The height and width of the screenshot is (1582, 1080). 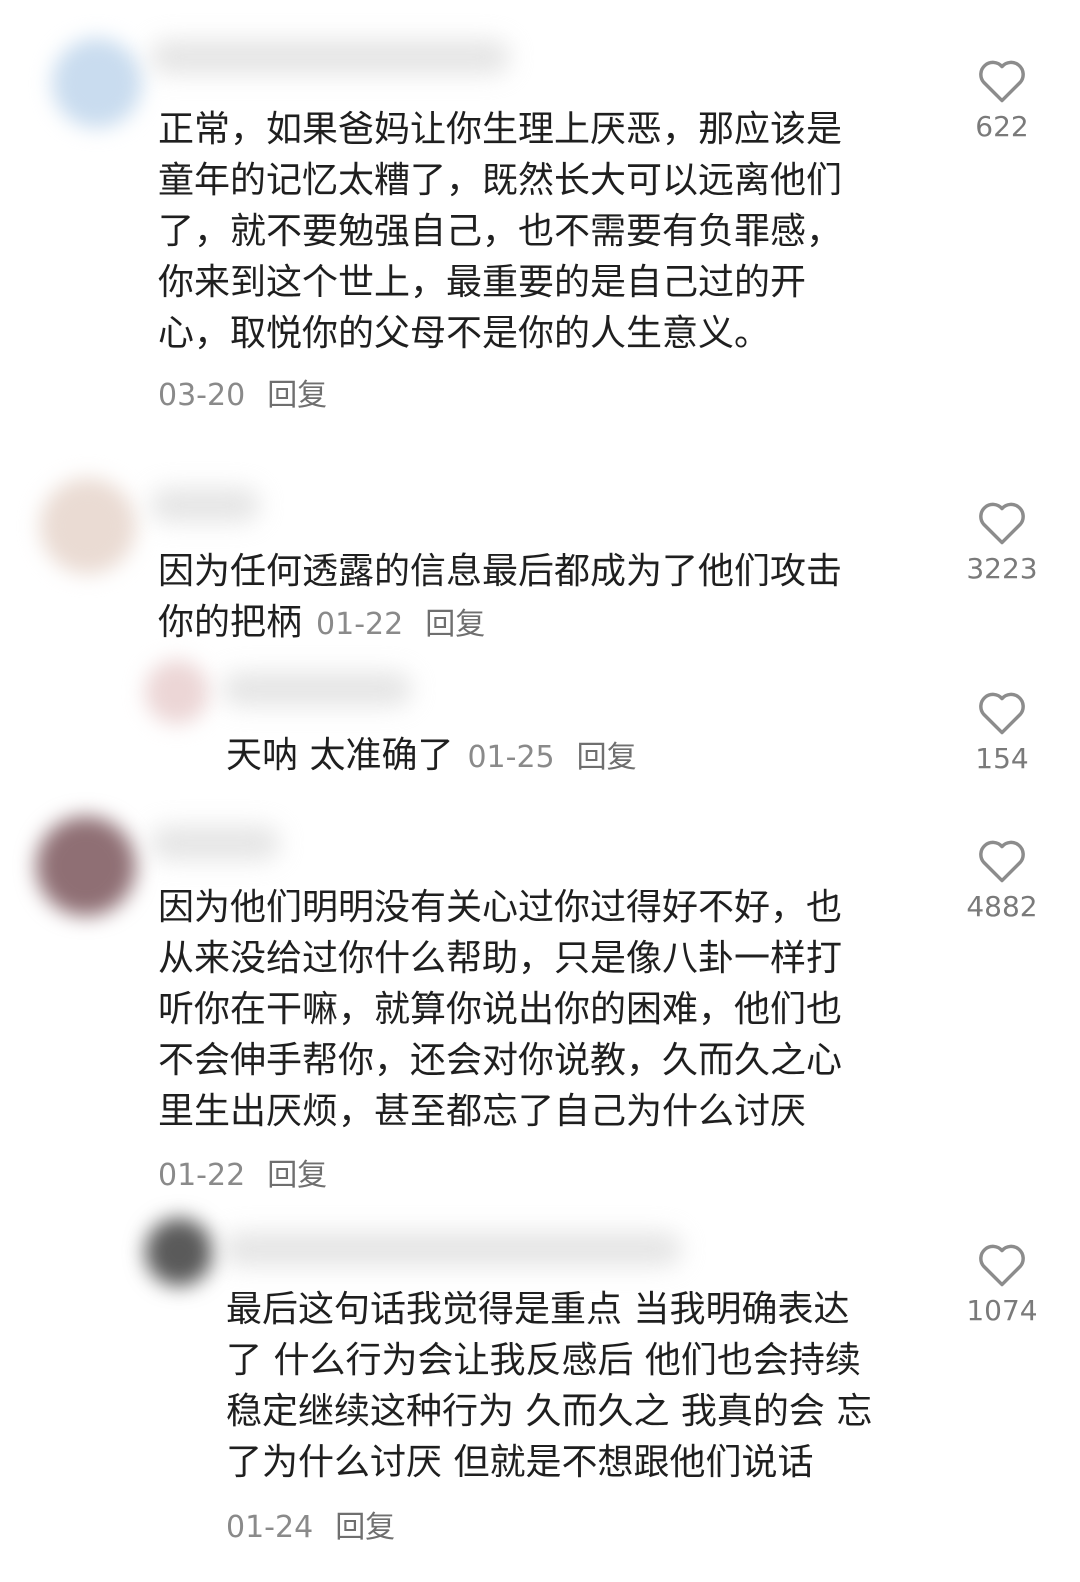 I want to click on comment-meta: 01-25 回复, so click(x=551, y=757).